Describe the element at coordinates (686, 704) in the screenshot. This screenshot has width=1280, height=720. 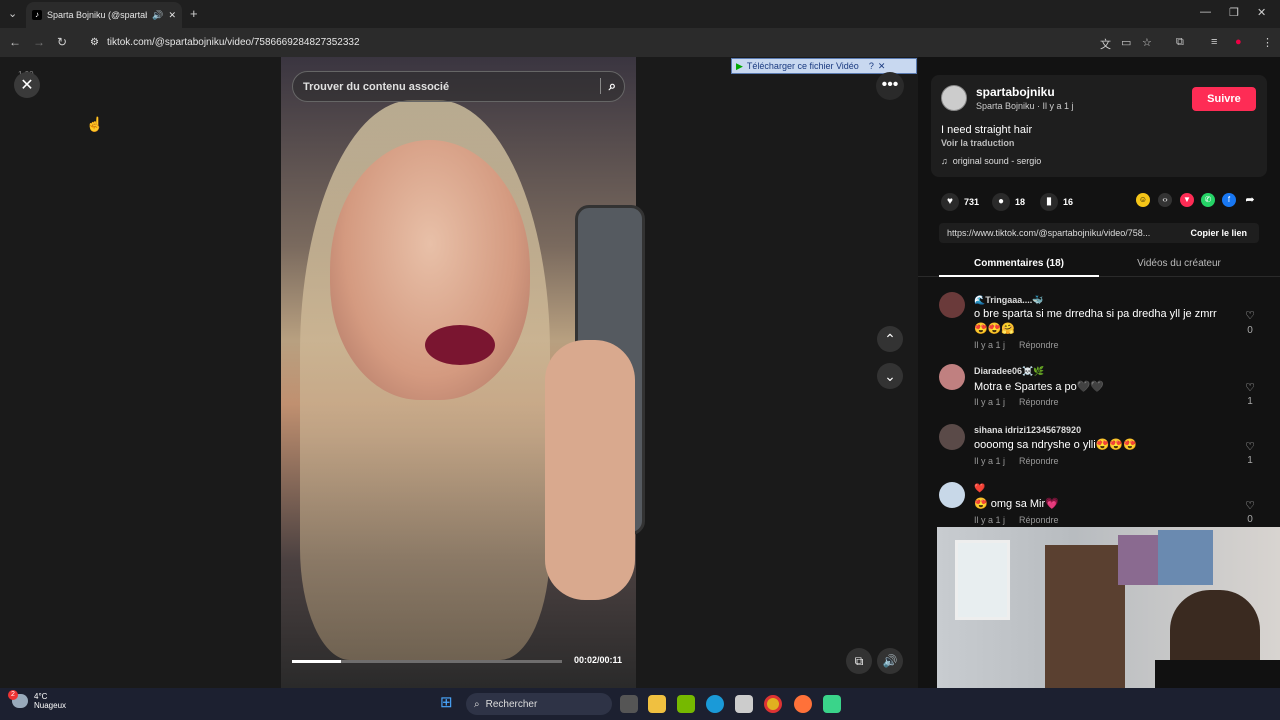
I see `nvidia-icon` at that location.